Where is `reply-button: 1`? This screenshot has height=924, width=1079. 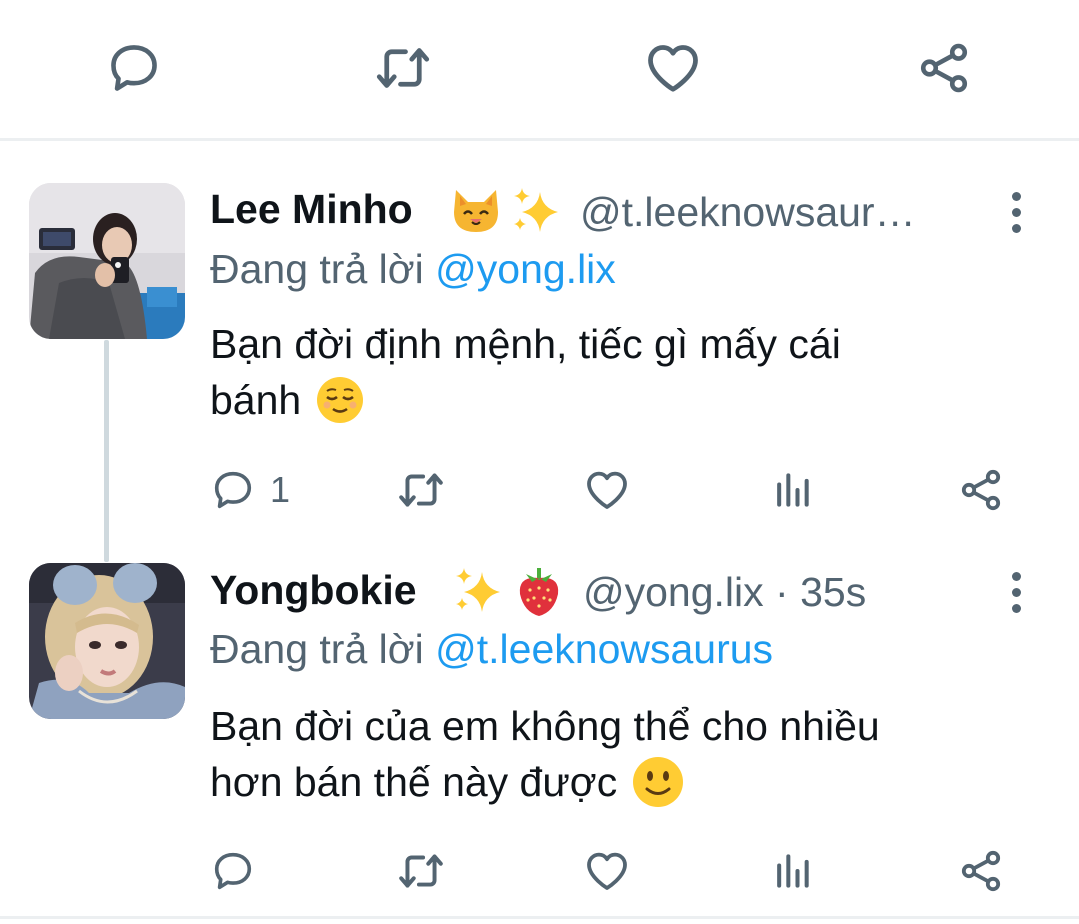 reply-button: 1 is located at coordinates (260, 490).